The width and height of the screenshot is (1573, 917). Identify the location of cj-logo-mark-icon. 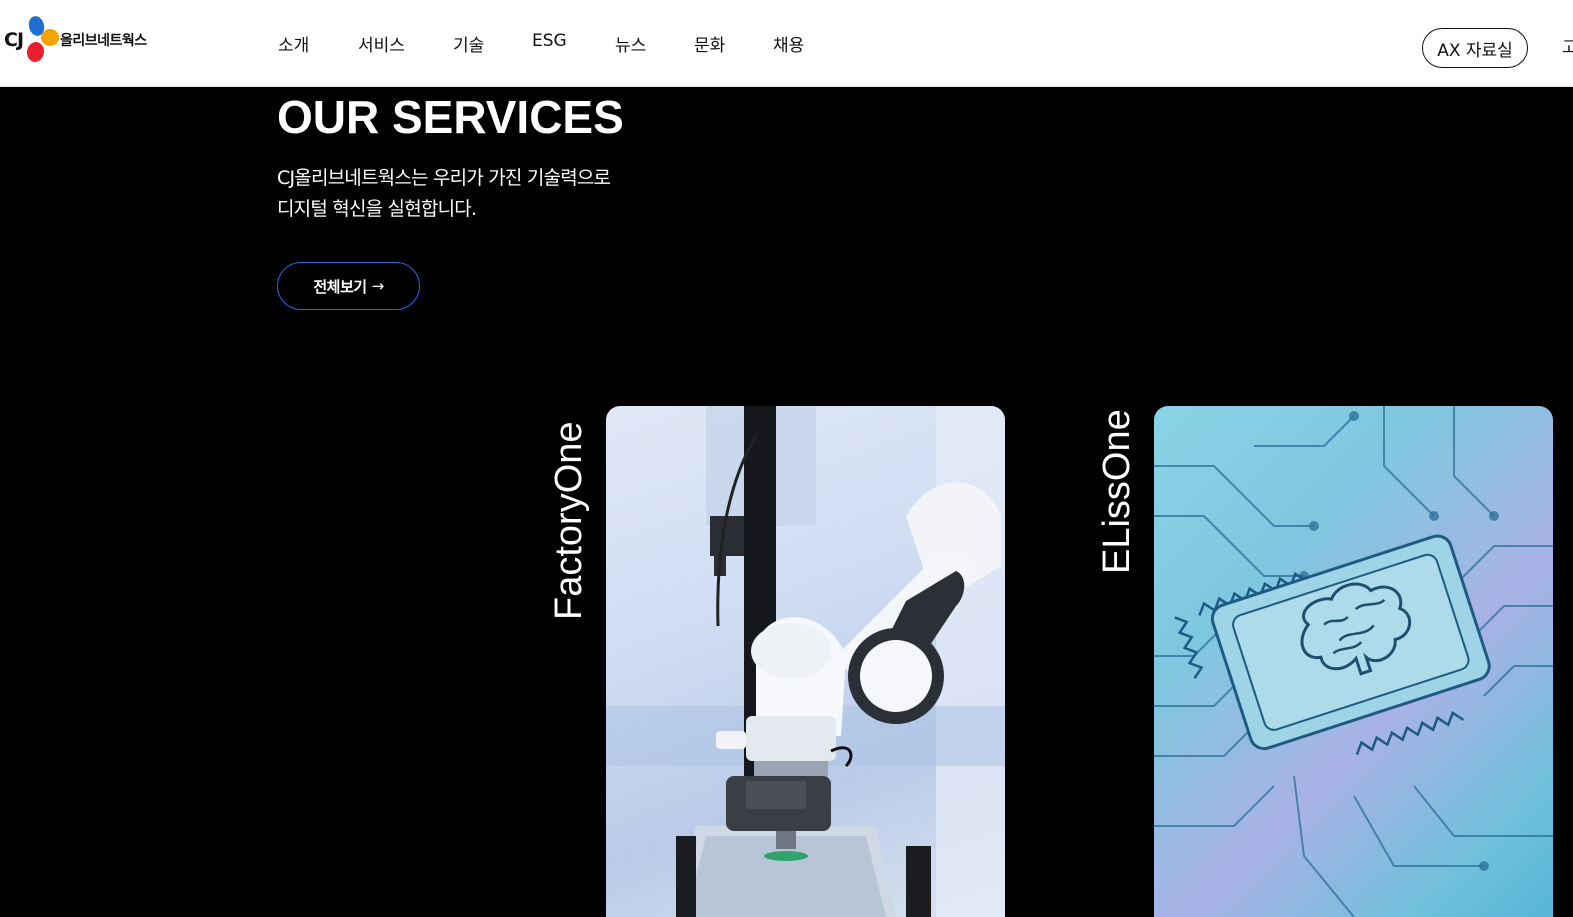
(44, 39).